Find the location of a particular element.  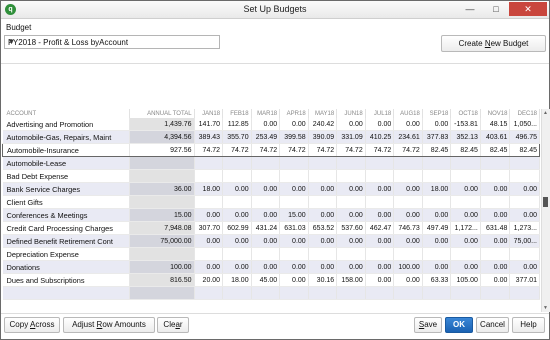

column-header: JUL18 is located at coordinates (380, 113).